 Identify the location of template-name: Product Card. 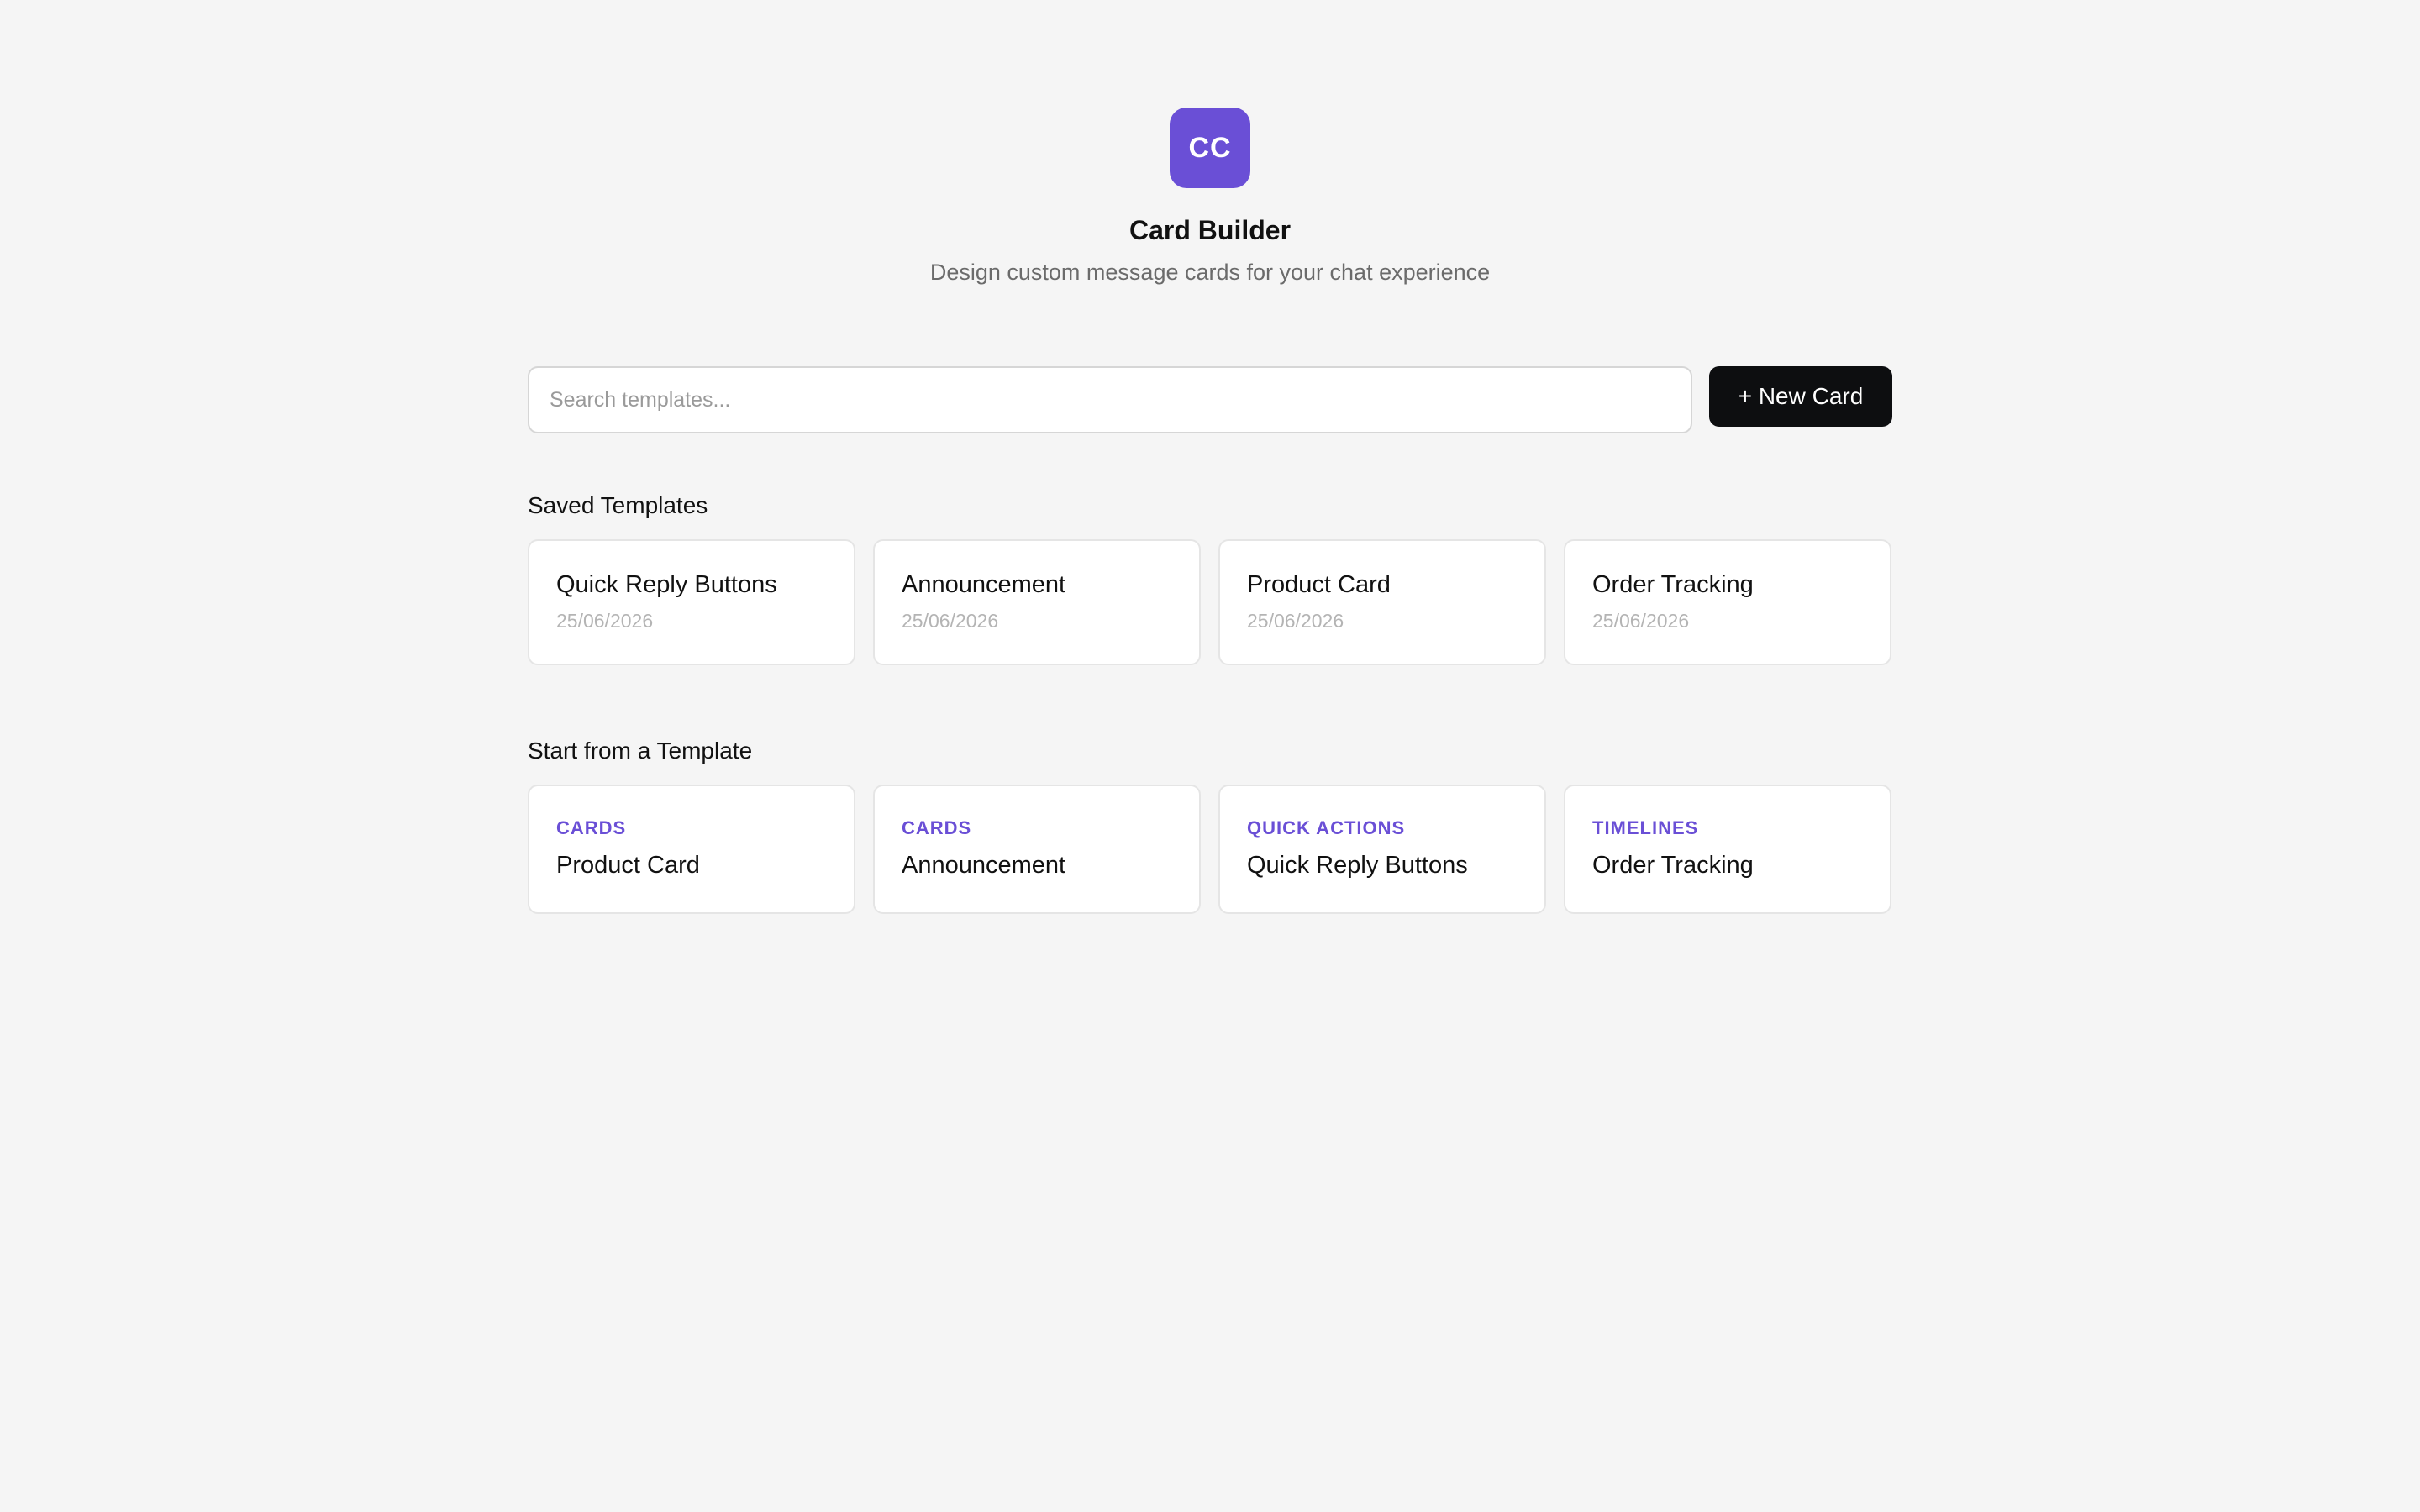
(628, 865).